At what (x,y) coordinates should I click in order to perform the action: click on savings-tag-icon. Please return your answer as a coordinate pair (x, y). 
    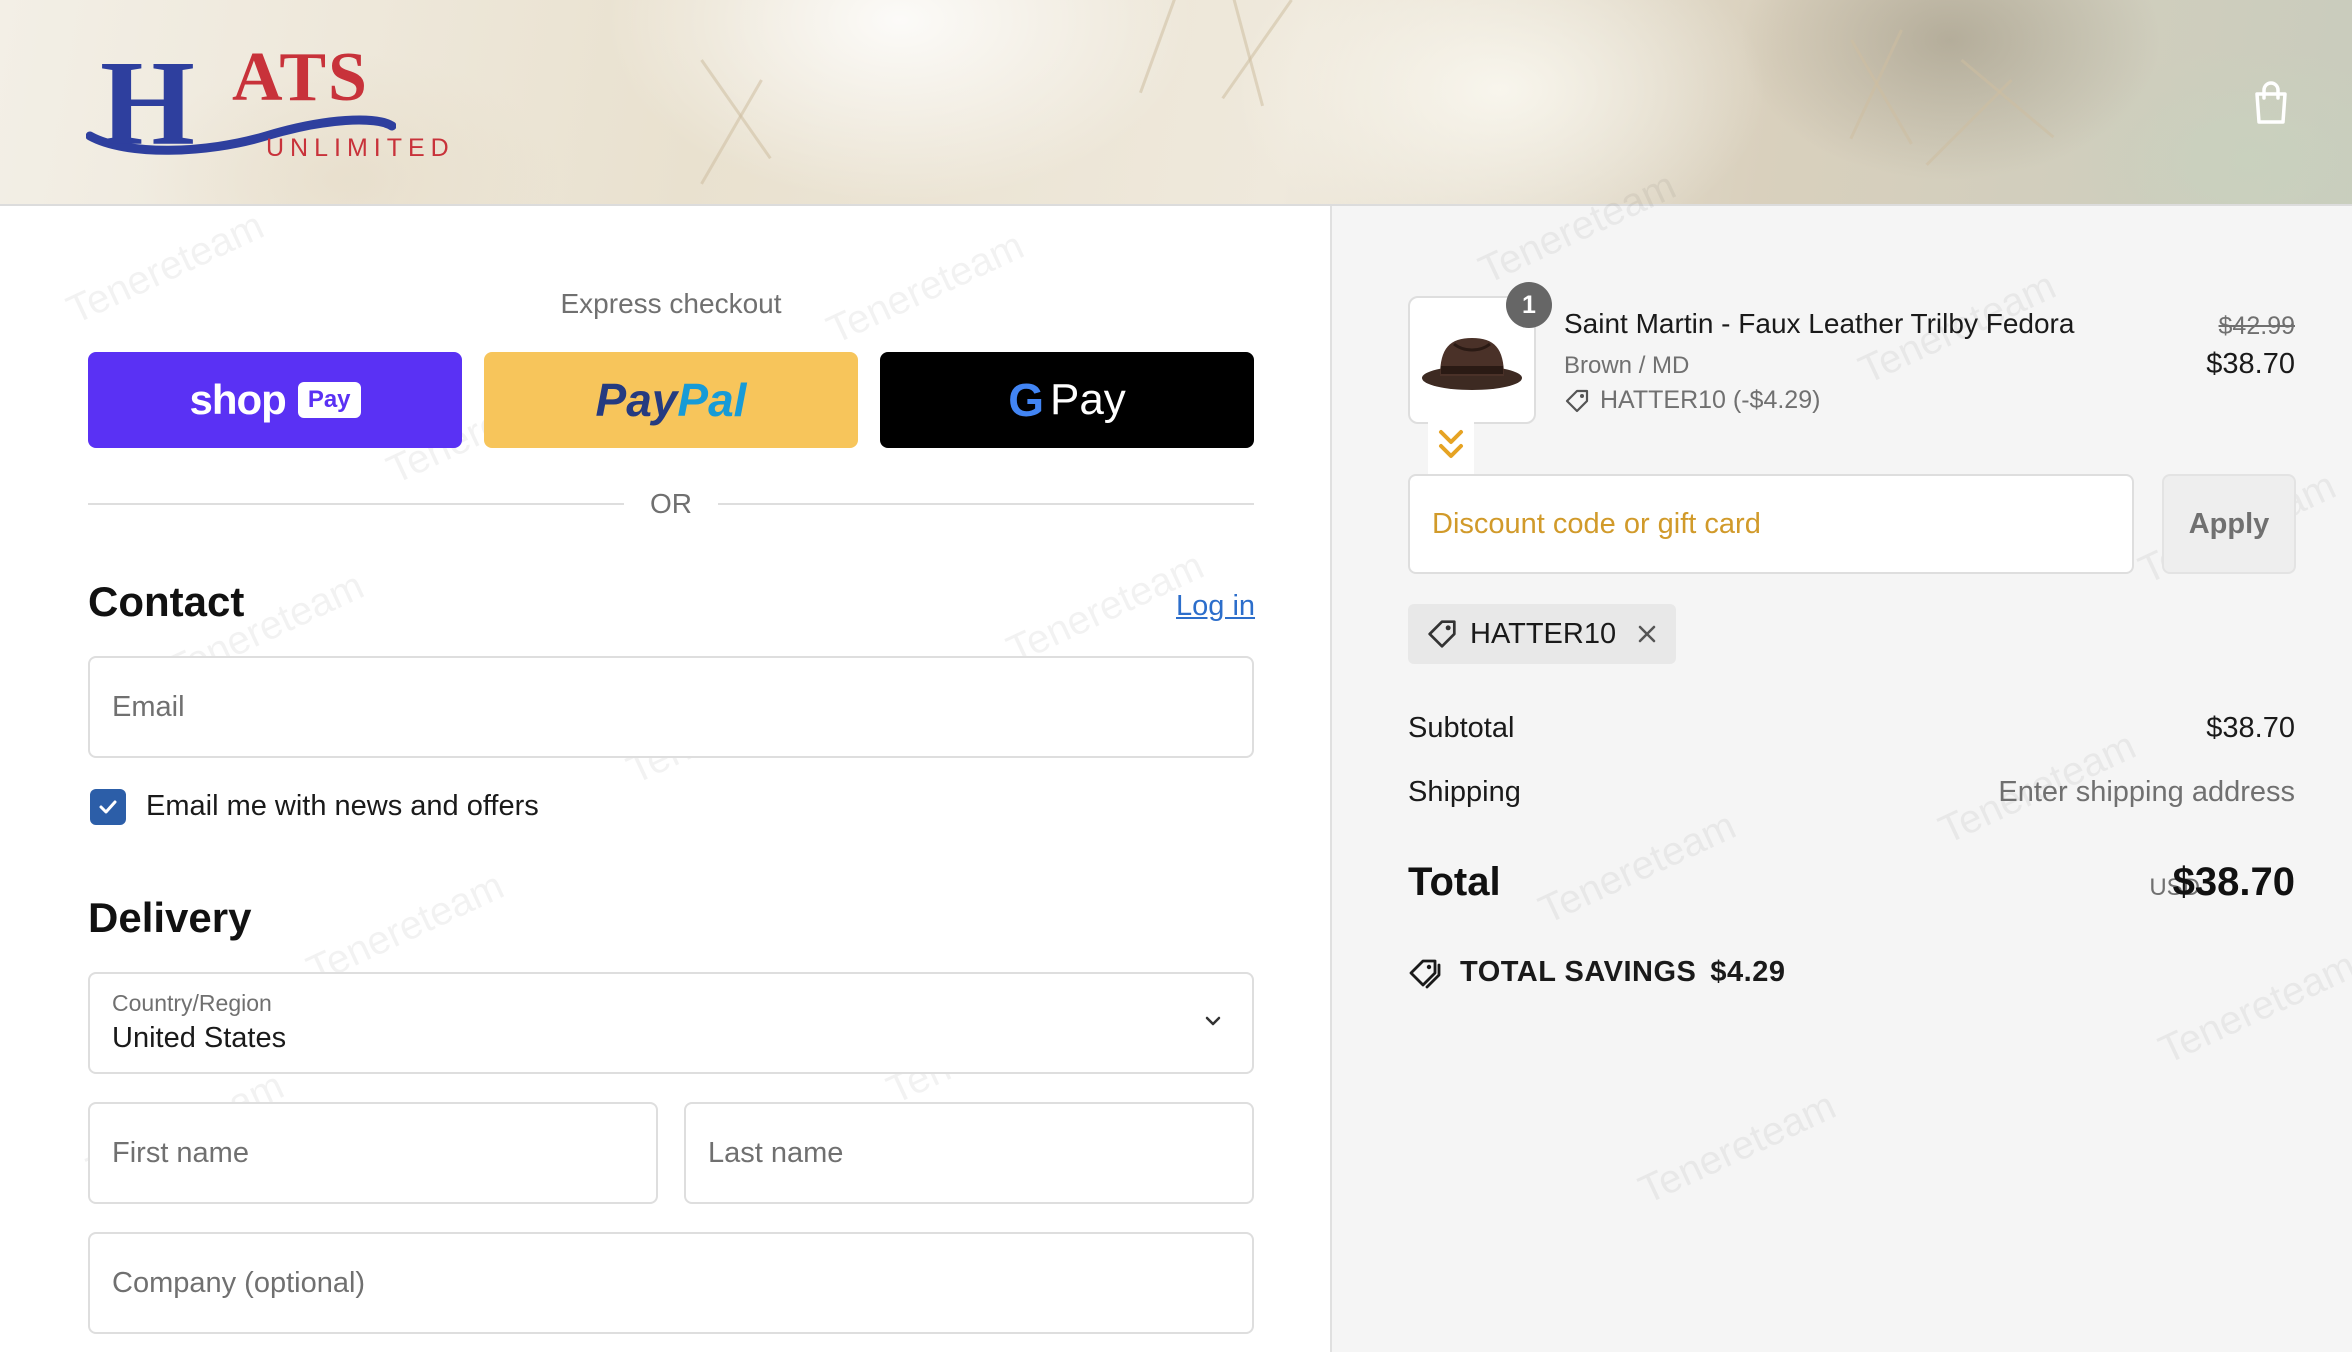
    Looking at the image, I should click on (1425, 973).